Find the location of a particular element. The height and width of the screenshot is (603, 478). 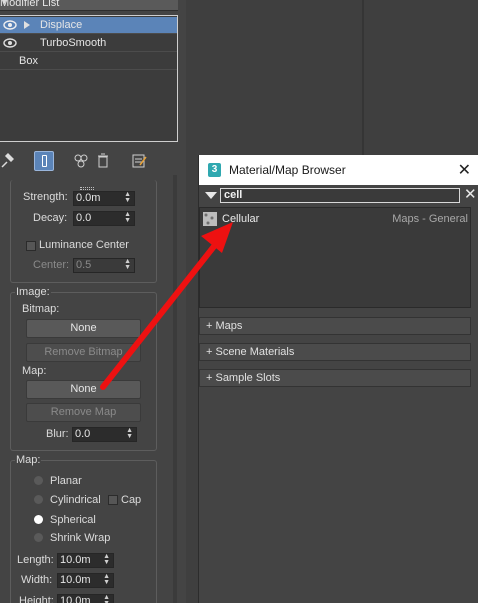

rollout-maps: + Maps is located at coordinates (335, 326).